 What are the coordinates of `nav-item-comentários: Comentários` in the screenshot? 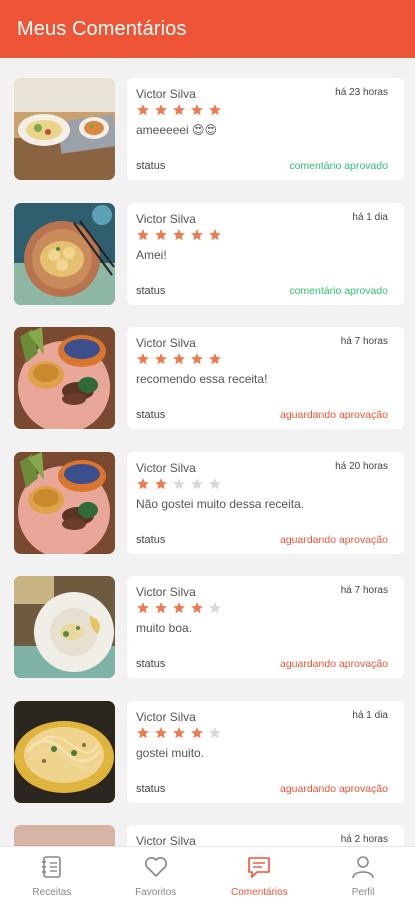 It's located at (260, 873).